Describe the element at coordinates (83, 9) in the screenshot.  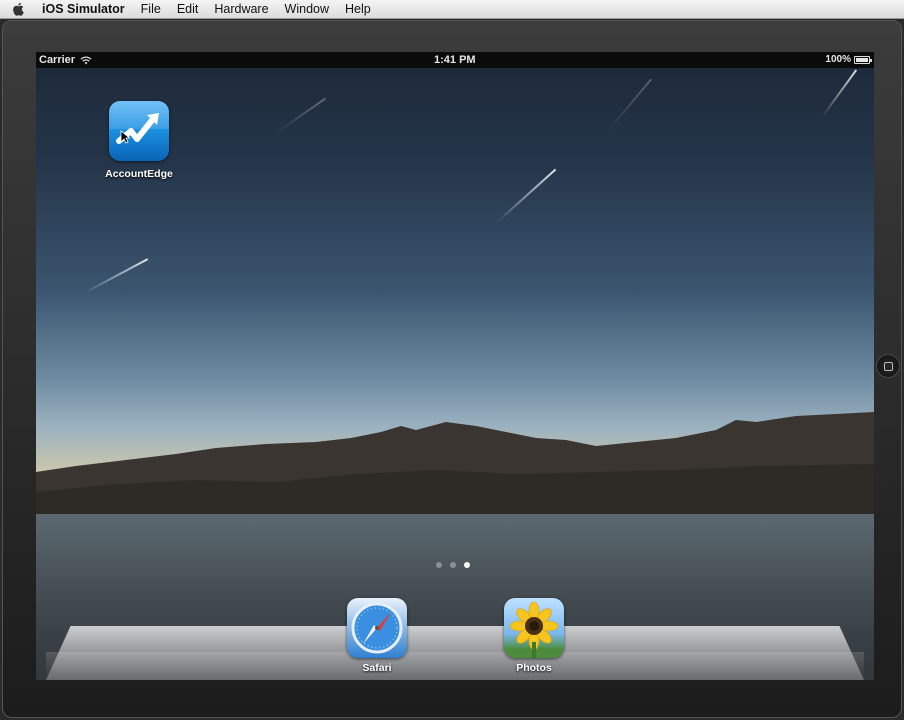
I see `menu-app-name: iOS Simulator` at that location.